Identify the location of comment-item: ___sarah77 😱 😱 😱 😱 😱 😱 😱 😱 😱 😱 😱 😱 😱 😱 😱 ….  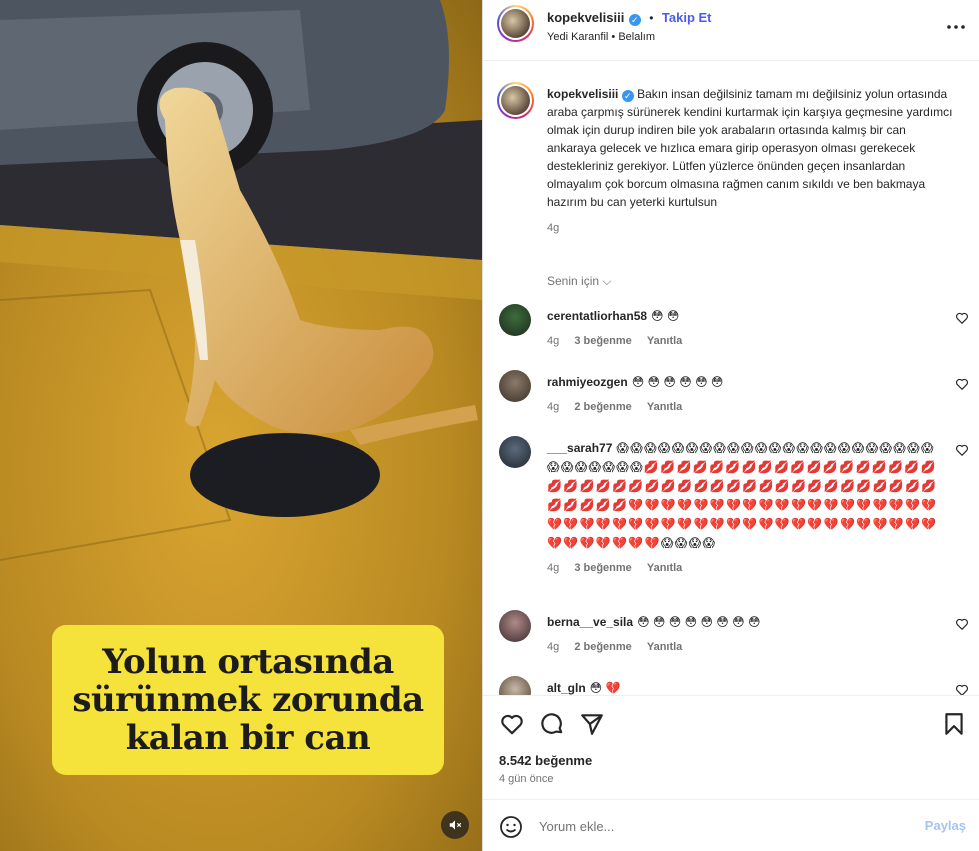
(734, 511).